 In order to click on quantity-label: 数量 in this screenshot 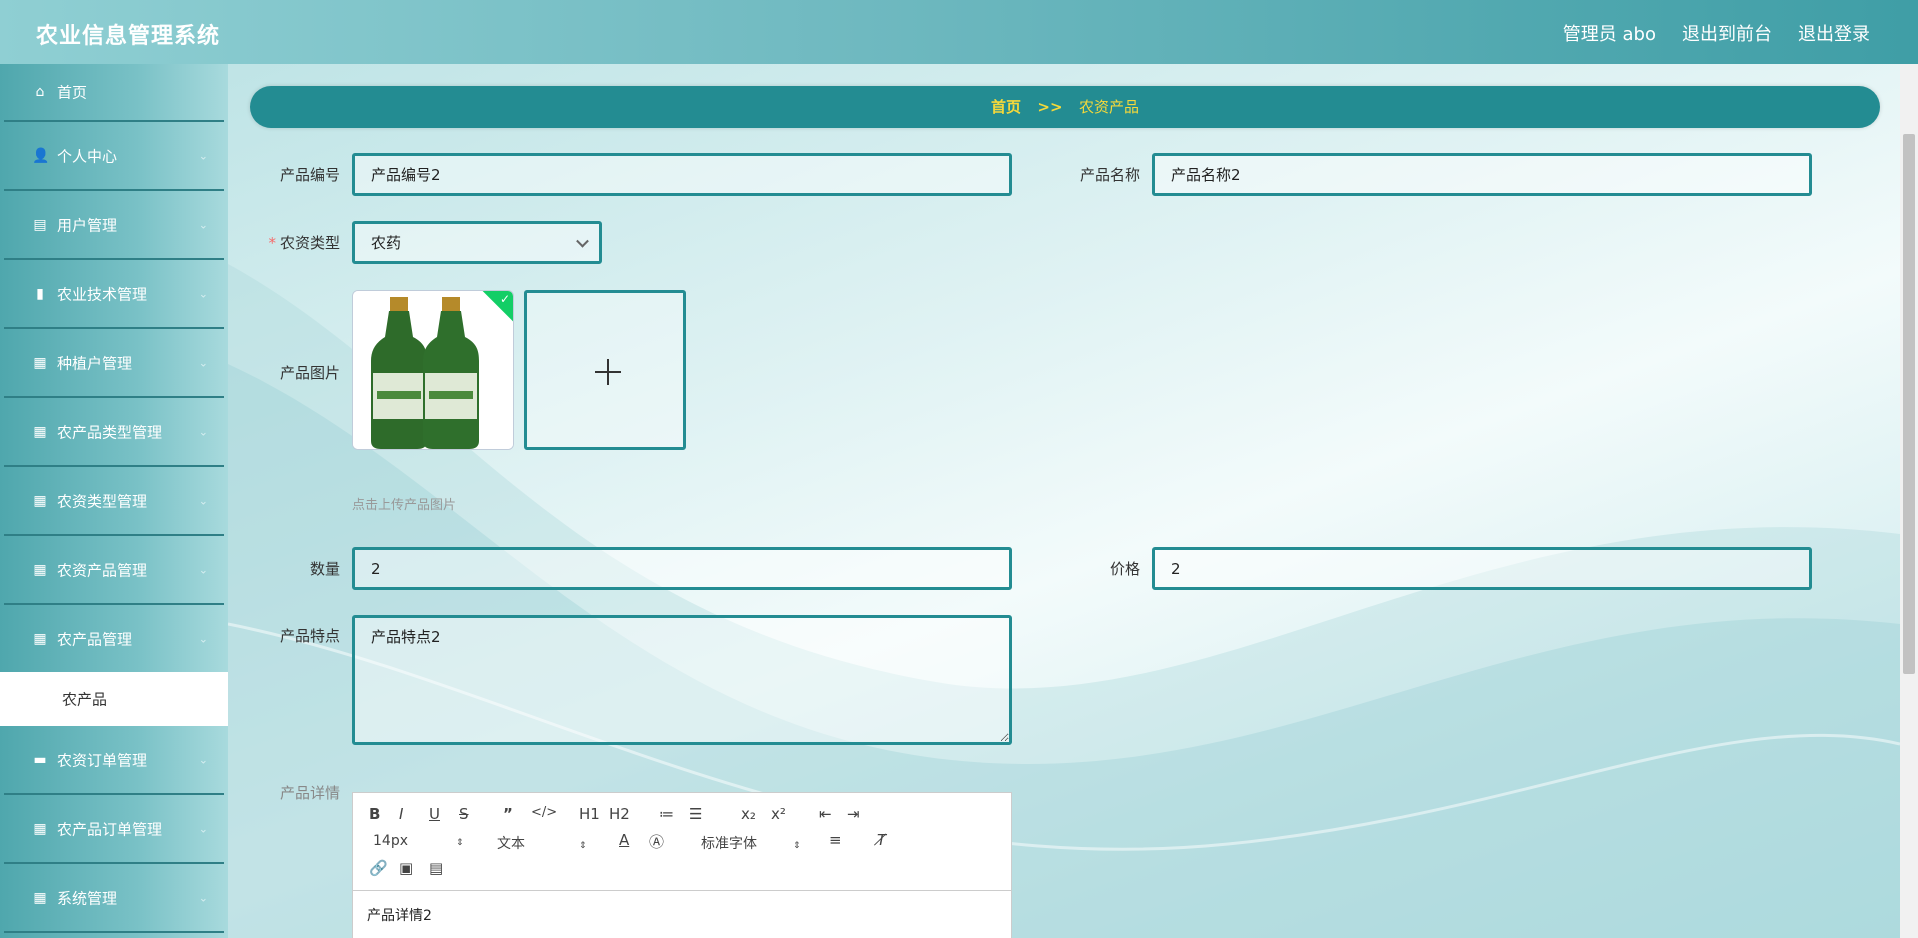, I will do `click(324, 569)`.